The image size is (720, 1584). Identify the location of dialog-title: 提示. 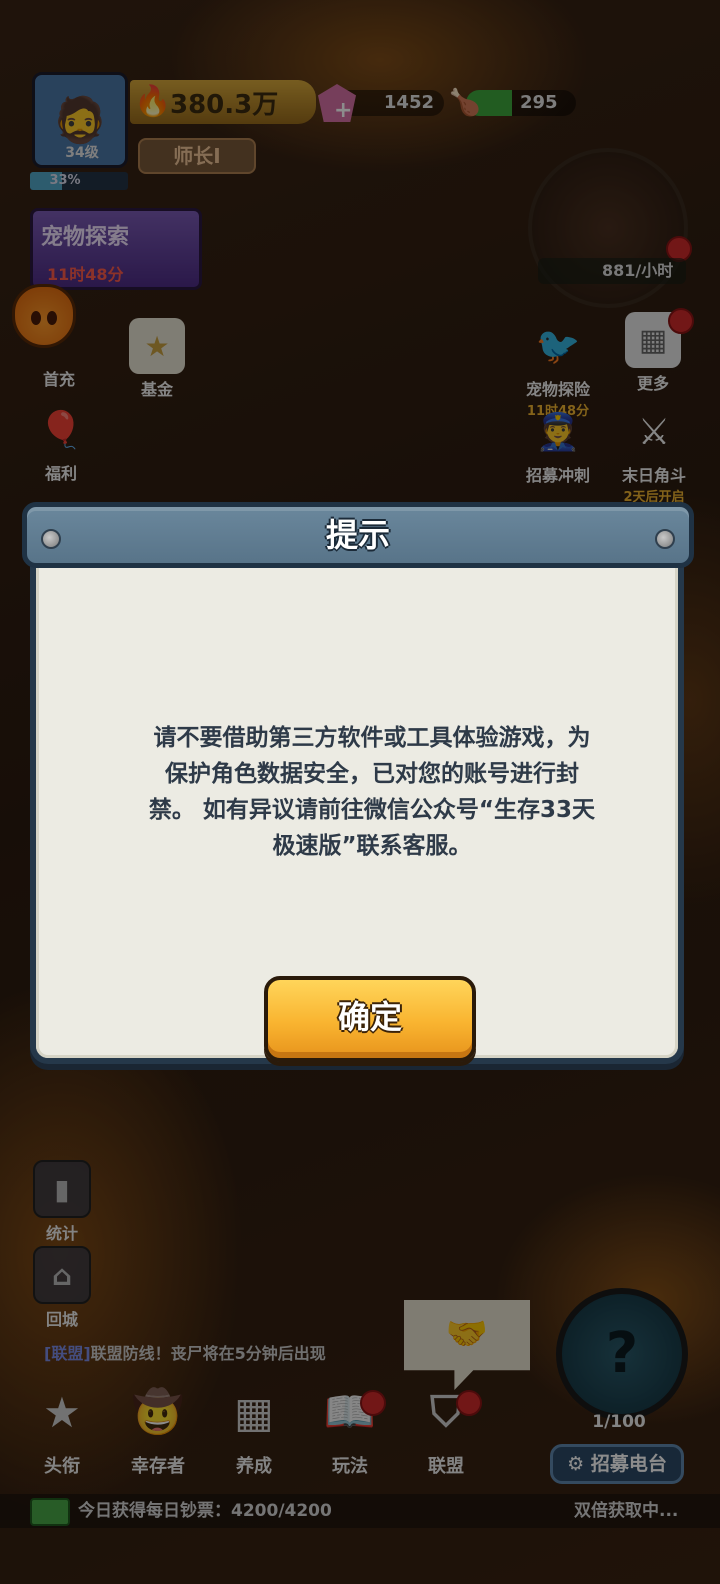
(357, 535).